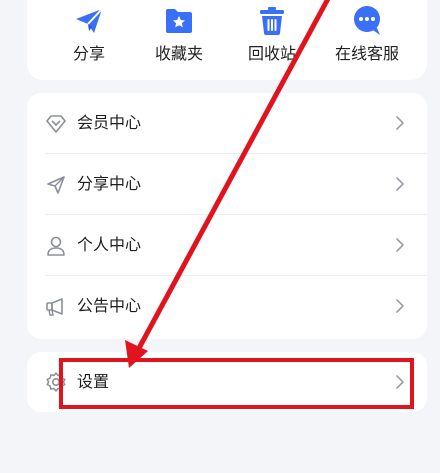  I want to click on quick-action-recycle-bin: 回收站, so click(272, 34).